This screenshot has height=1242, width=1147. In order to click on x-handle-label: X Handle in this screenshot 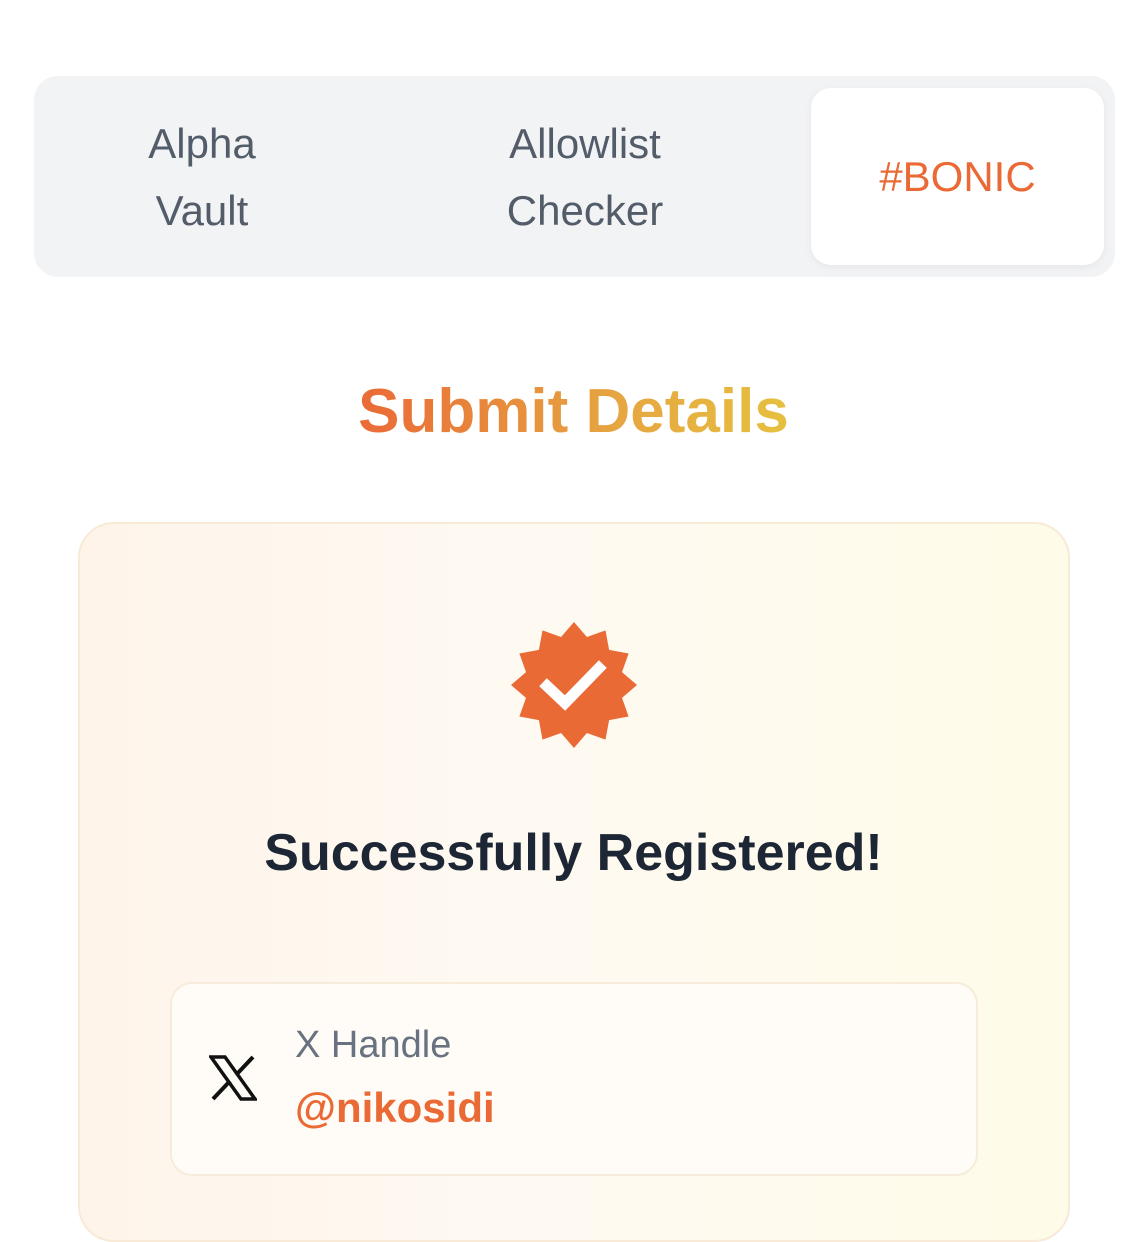, I will do `click(373, 1045)`.